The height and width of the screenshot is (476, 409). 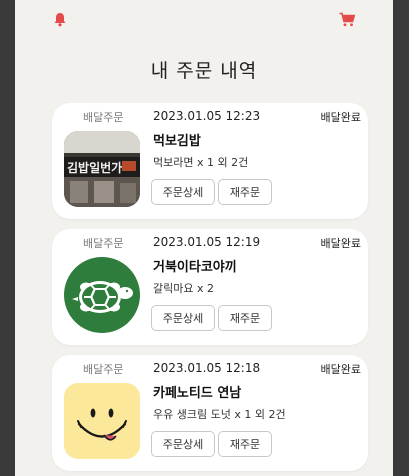 I want to click on order-date: 2023.01.05 12:19, so click(x=207, y=242).